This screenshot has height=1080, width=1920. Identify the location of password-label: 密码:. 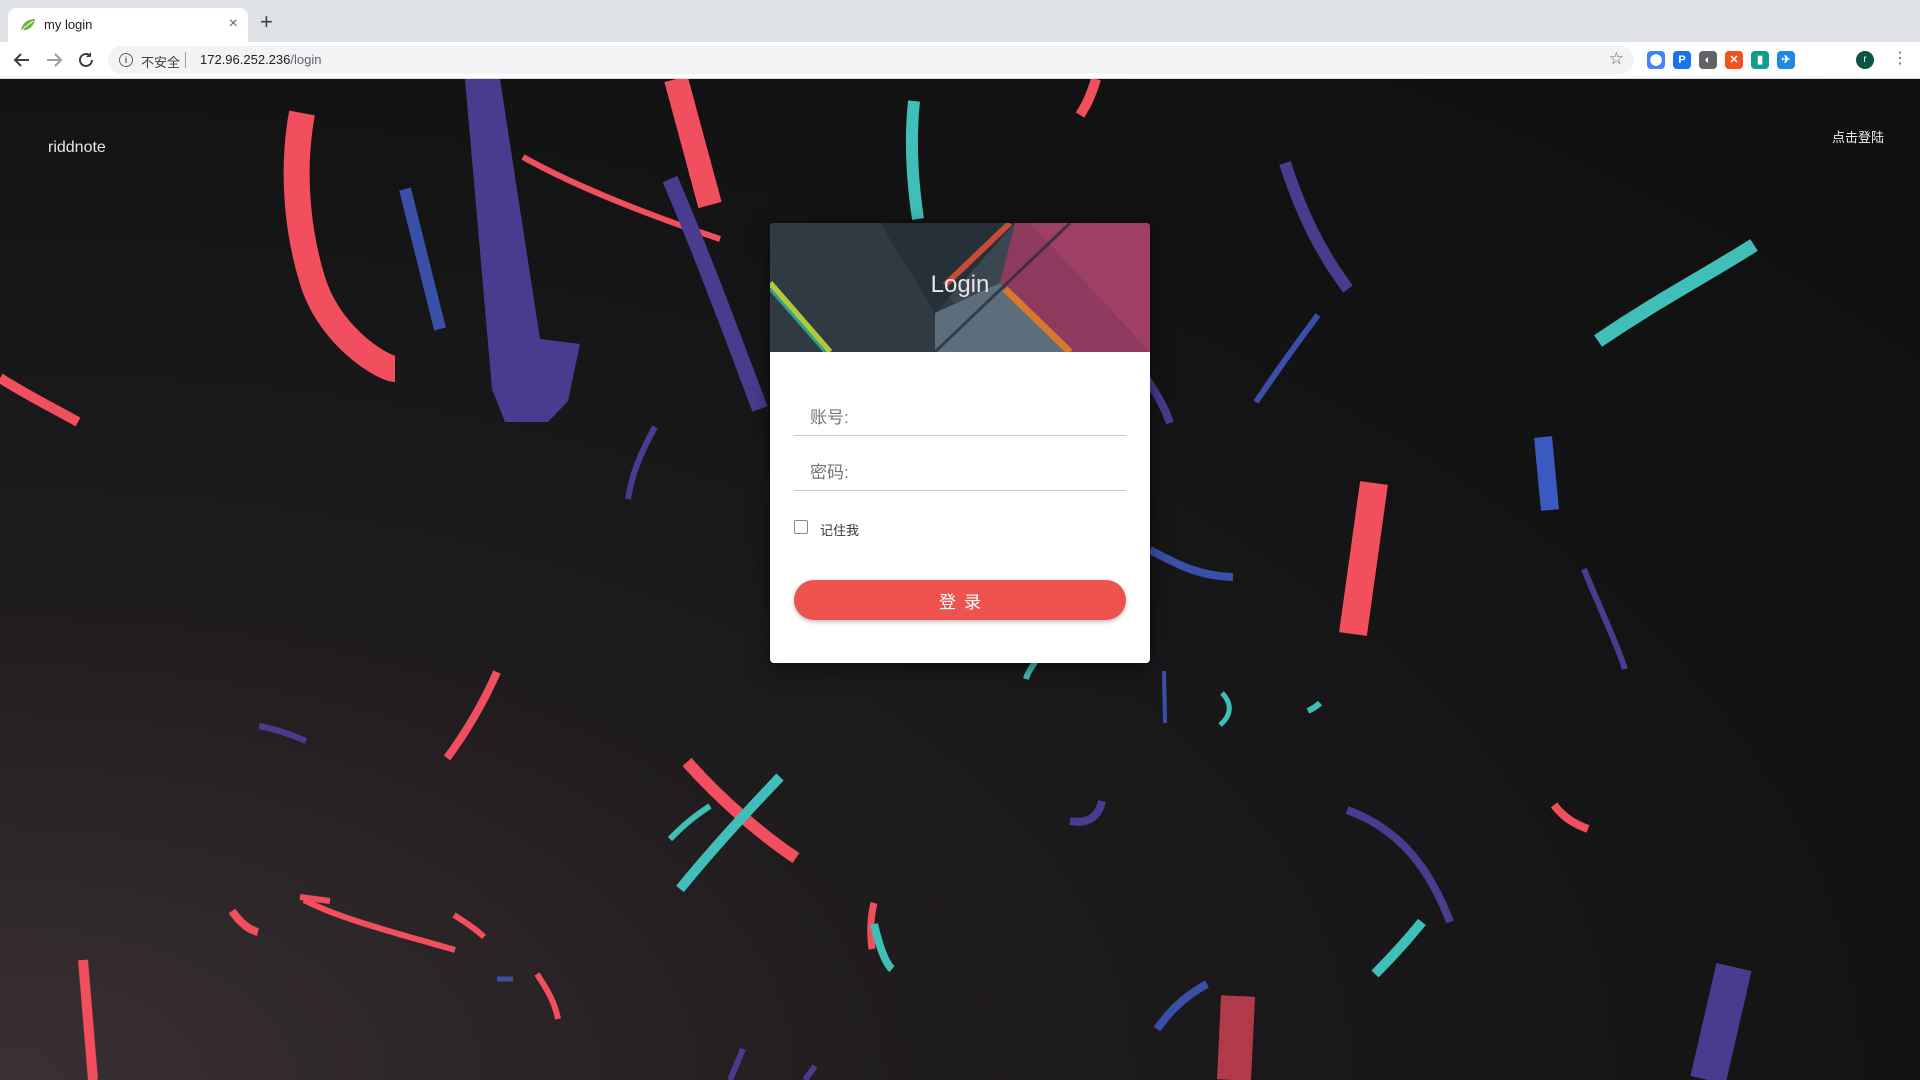
(829, 472).